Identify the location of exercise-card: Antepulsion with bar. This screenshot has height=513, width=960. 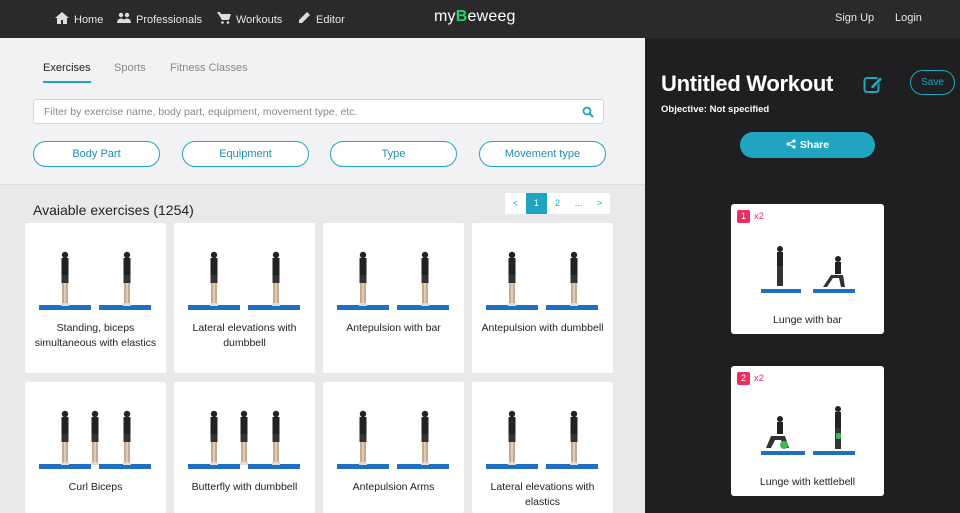
(393, 298).